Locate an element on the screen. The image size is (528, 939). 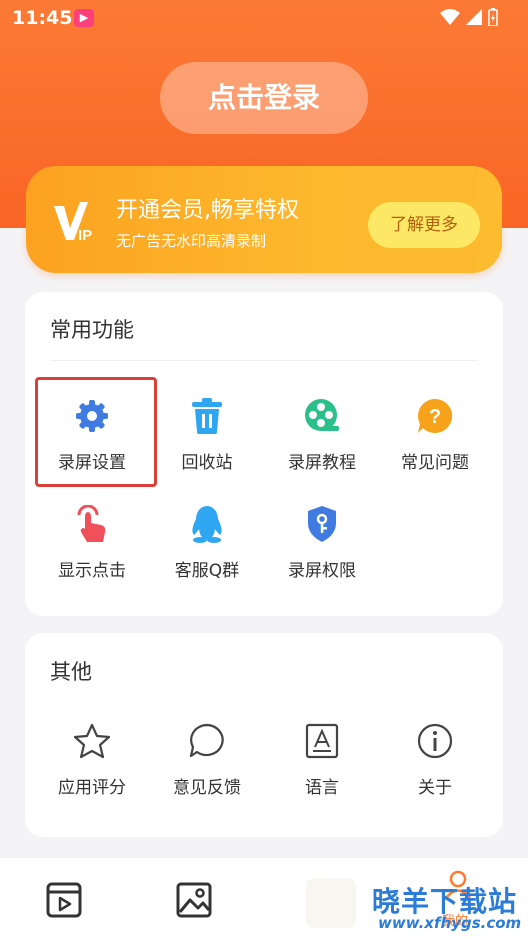
divider is located at coordinates (264, 360).